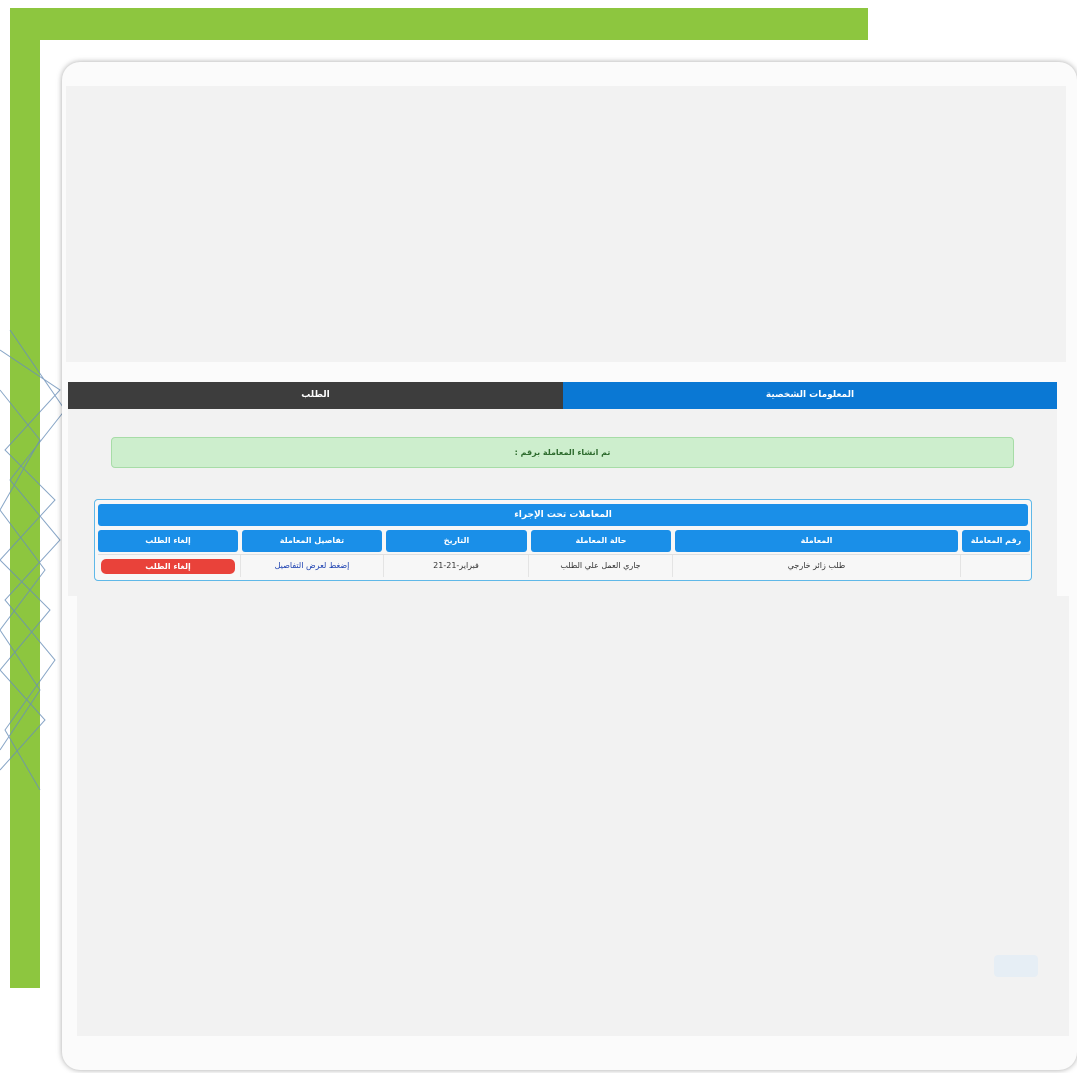 This screenshot has width=1077, height=1073. I want to click on tab-bar: الطلب المعلومات الشخصية, so click(562, 395).